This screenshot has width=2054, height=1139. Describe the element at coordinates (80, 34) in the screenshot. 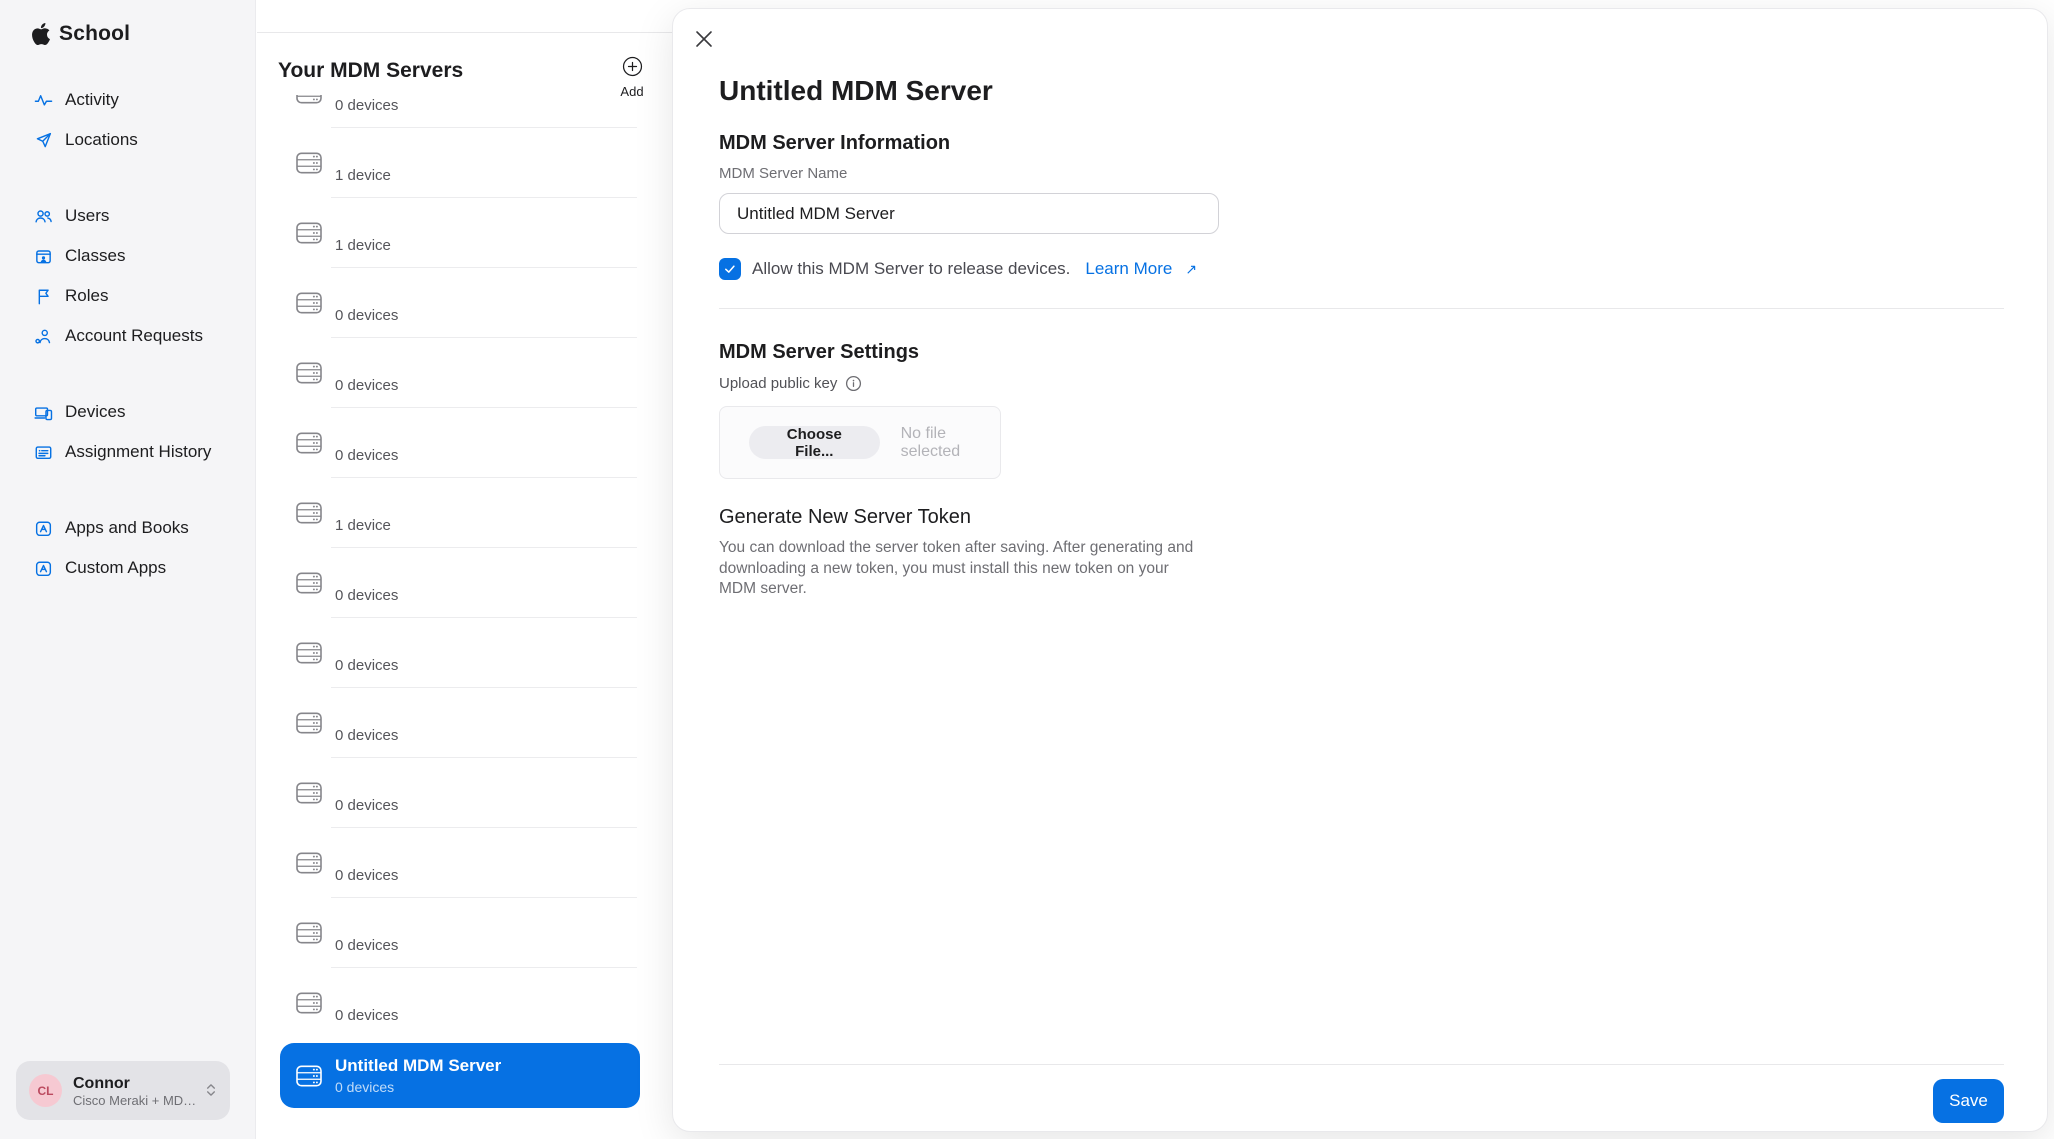

I see `app-logo: School` at that location.